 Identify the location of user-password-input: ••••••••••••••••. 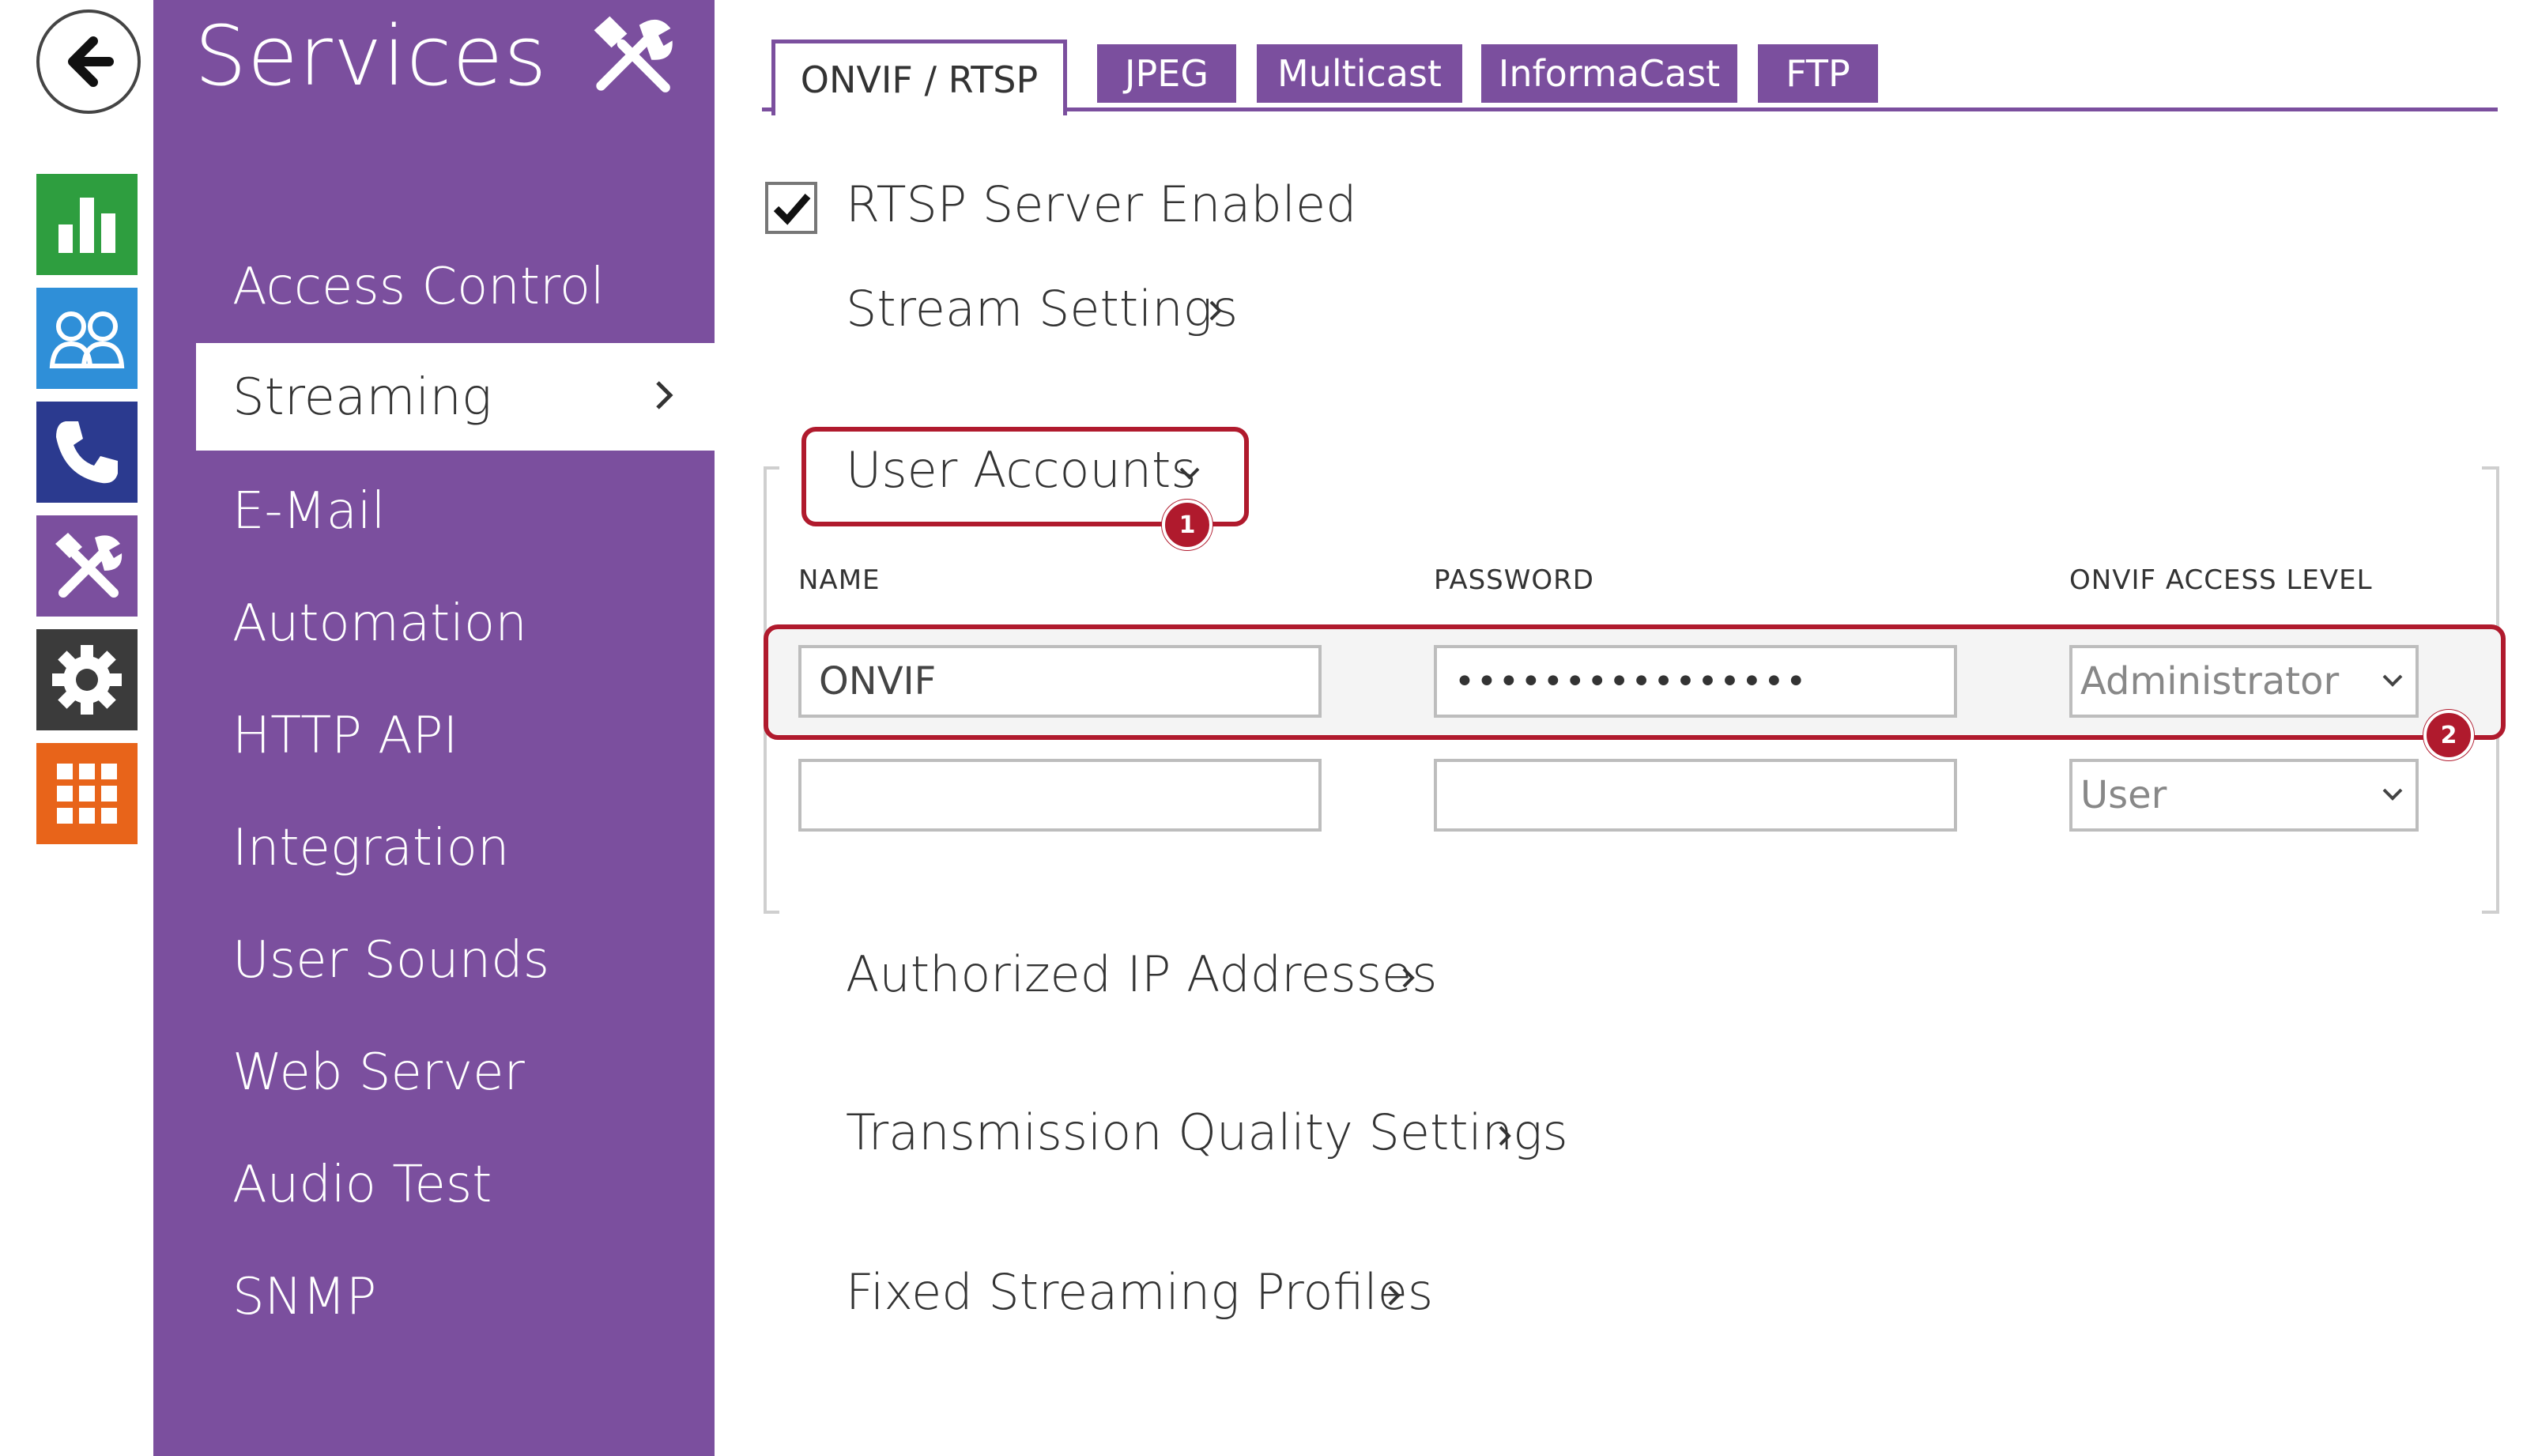
(1695, 681).